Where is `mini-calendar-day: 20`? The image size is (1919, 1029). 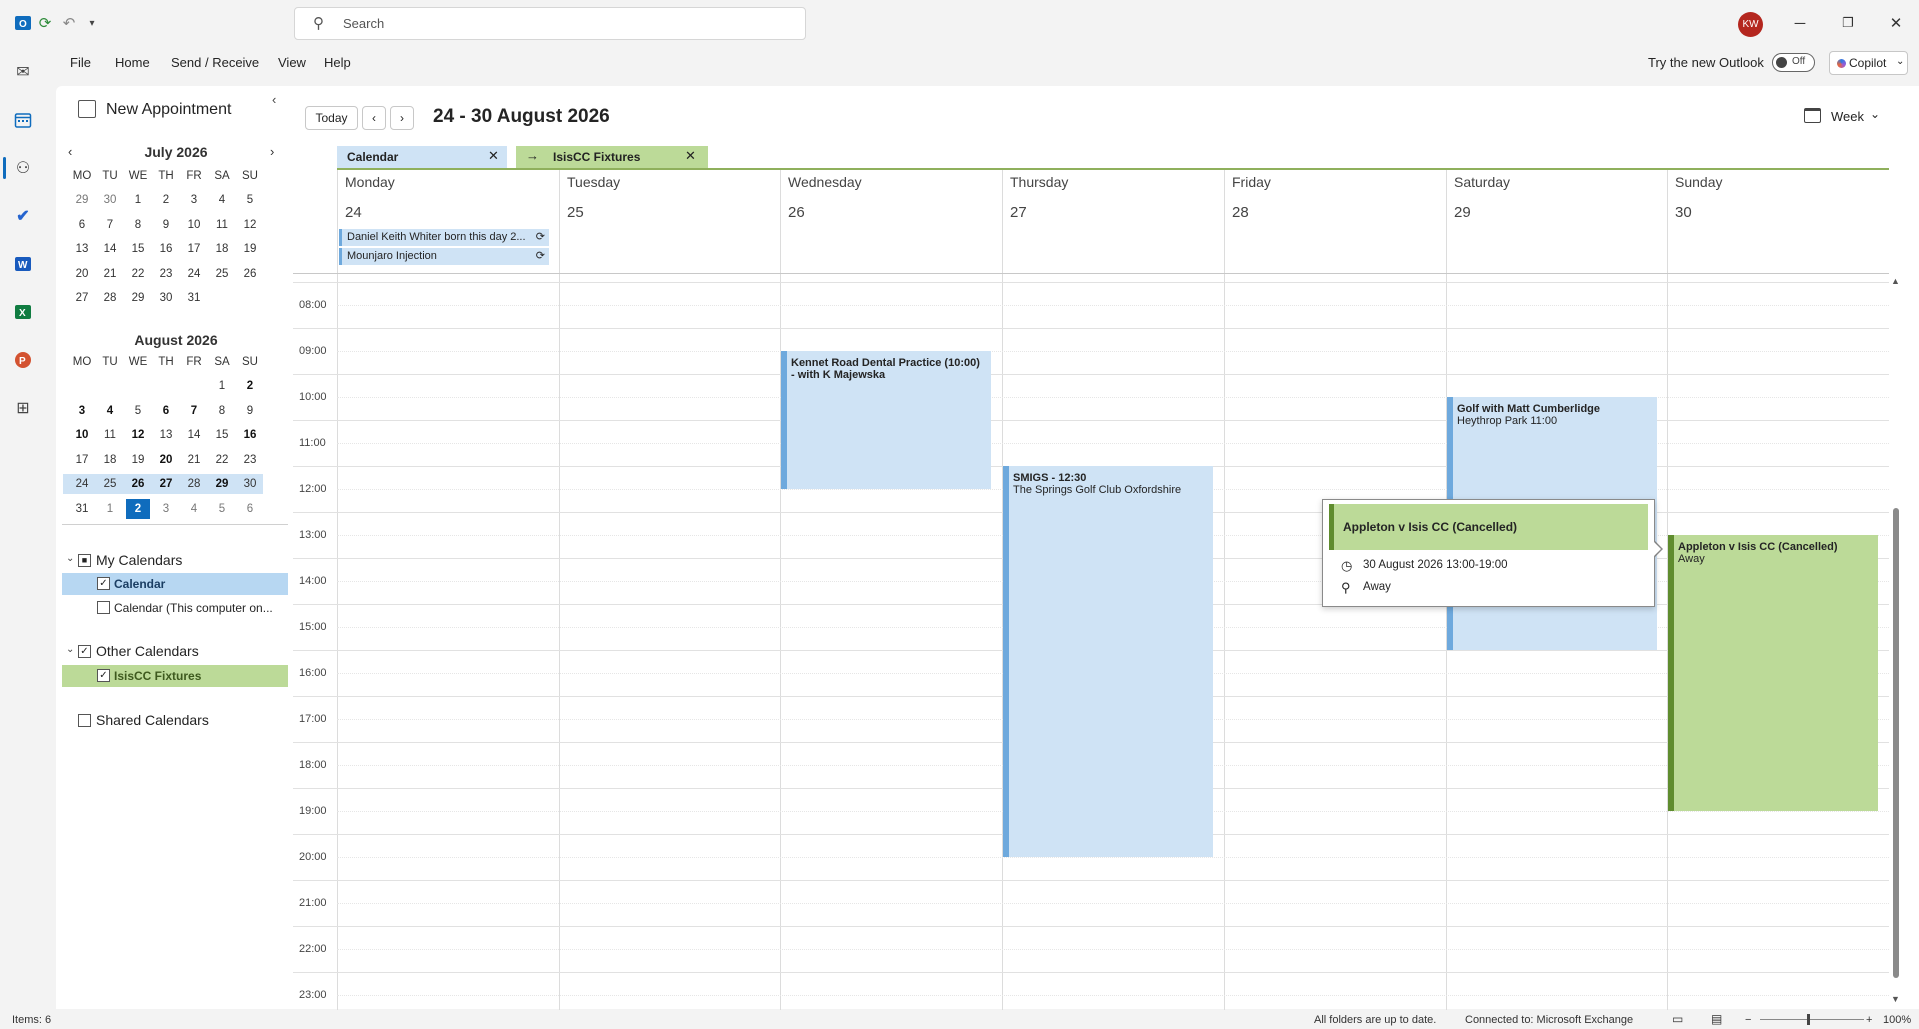
mini-calendar-day: 20 is located at coordinates (82, 274).